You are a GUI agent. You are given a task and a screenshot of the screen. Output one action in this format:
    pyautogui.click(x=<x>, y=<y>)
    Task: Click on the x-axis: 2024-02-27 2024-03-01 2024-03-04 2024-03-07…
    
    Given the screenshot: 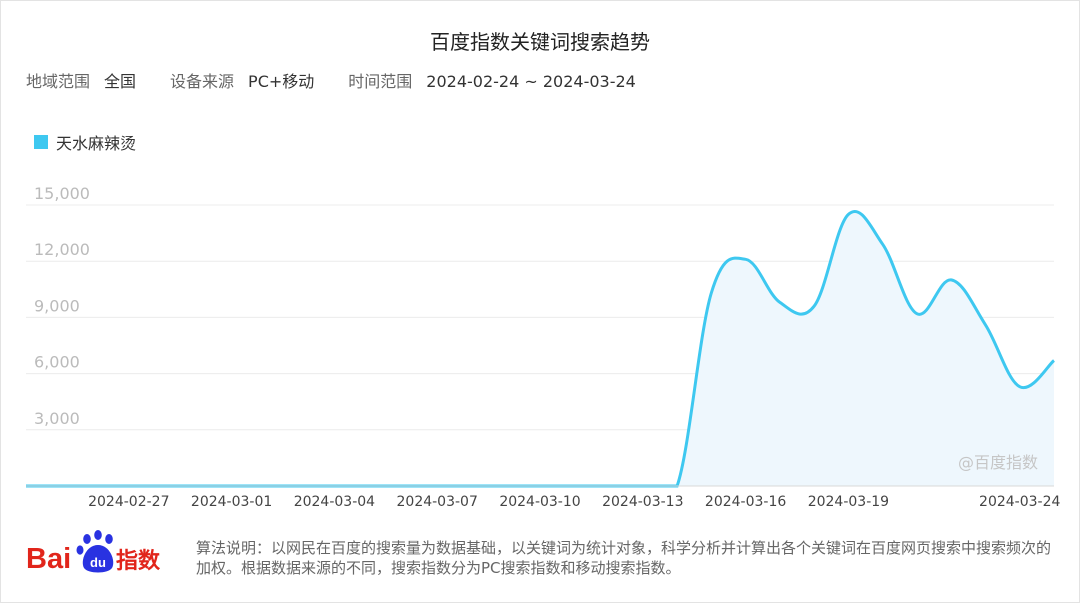 What is the action you would take?
    pyautogui.click(x=574, y=502)
    